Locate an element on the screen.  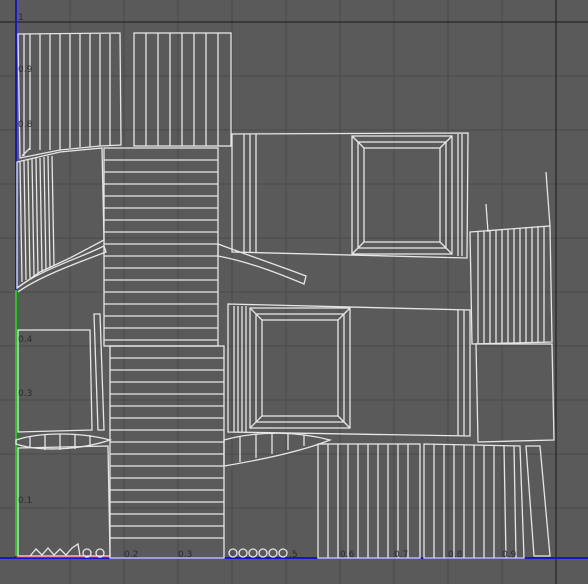
u-label-0-3: 0.3 is located at coordinates (185, 555).